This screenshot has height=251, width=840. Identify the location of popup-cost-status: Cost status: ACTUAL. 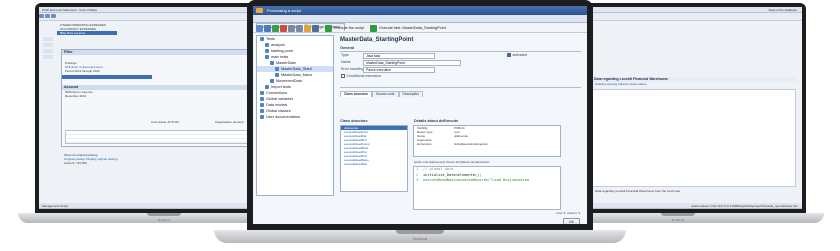
(165, 122).